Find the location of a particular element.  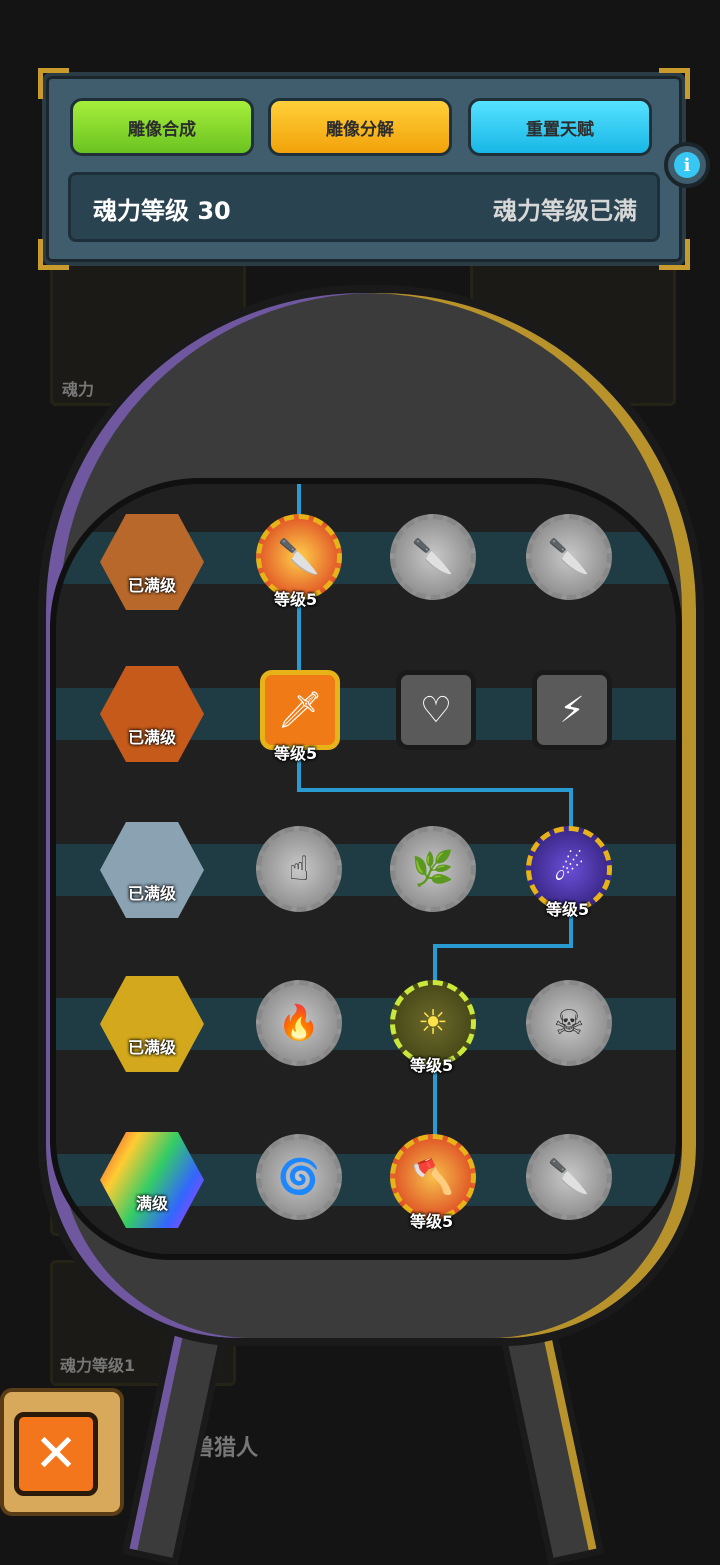

info-button: i is located at coordinates (687, 165).